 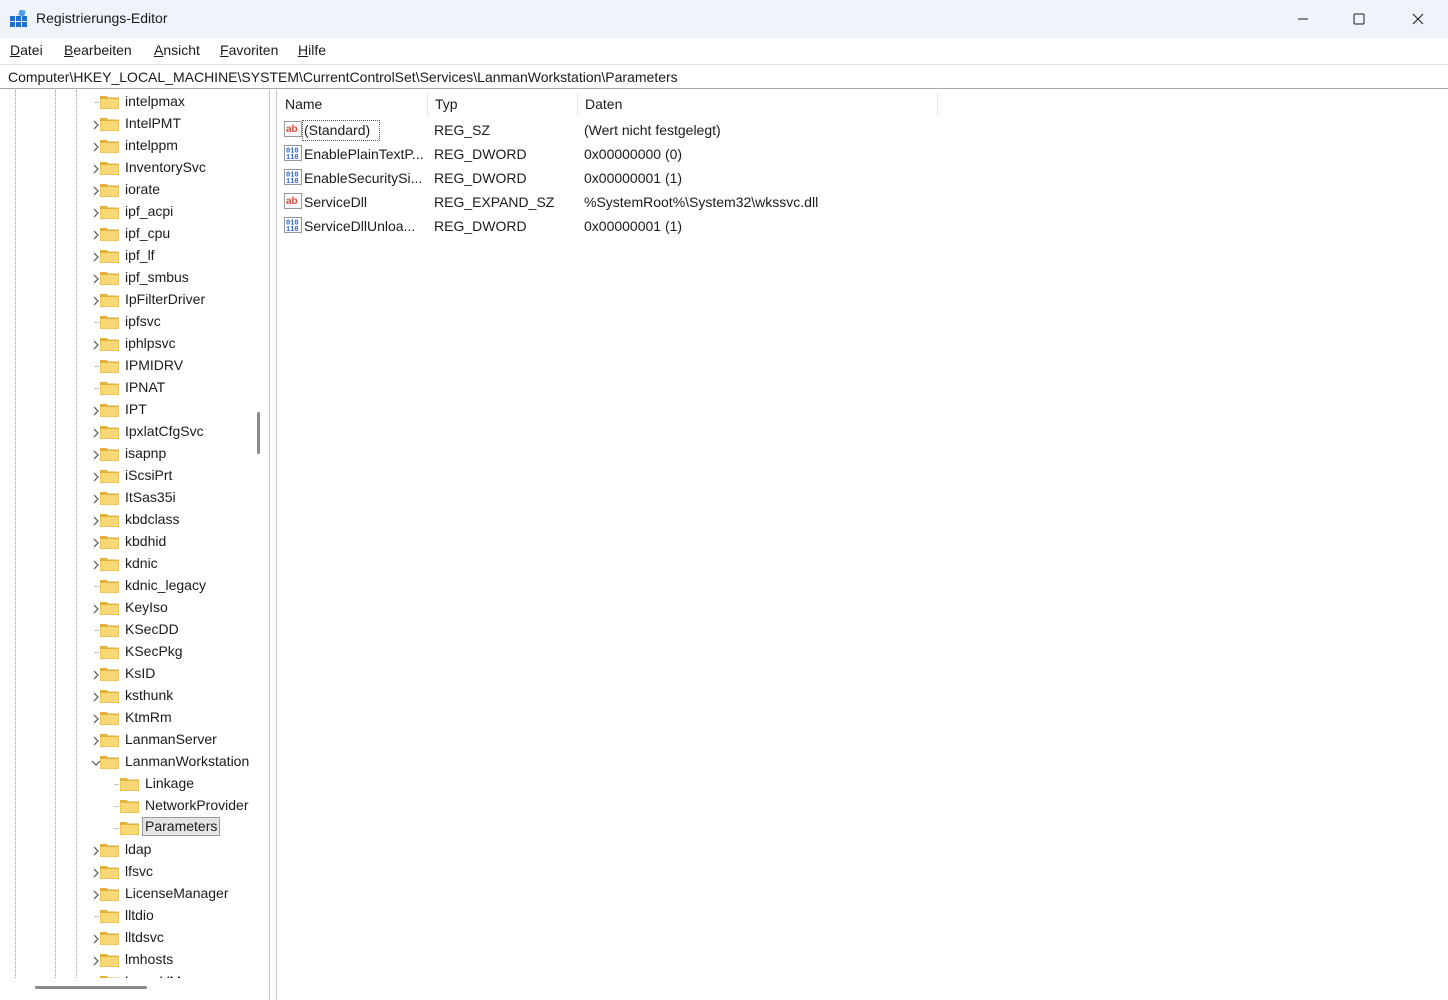 What do you see at coordinates (462, 130) in the screenshot?
I see `value-type: REG_SZ` at bounding box center [462, 130].